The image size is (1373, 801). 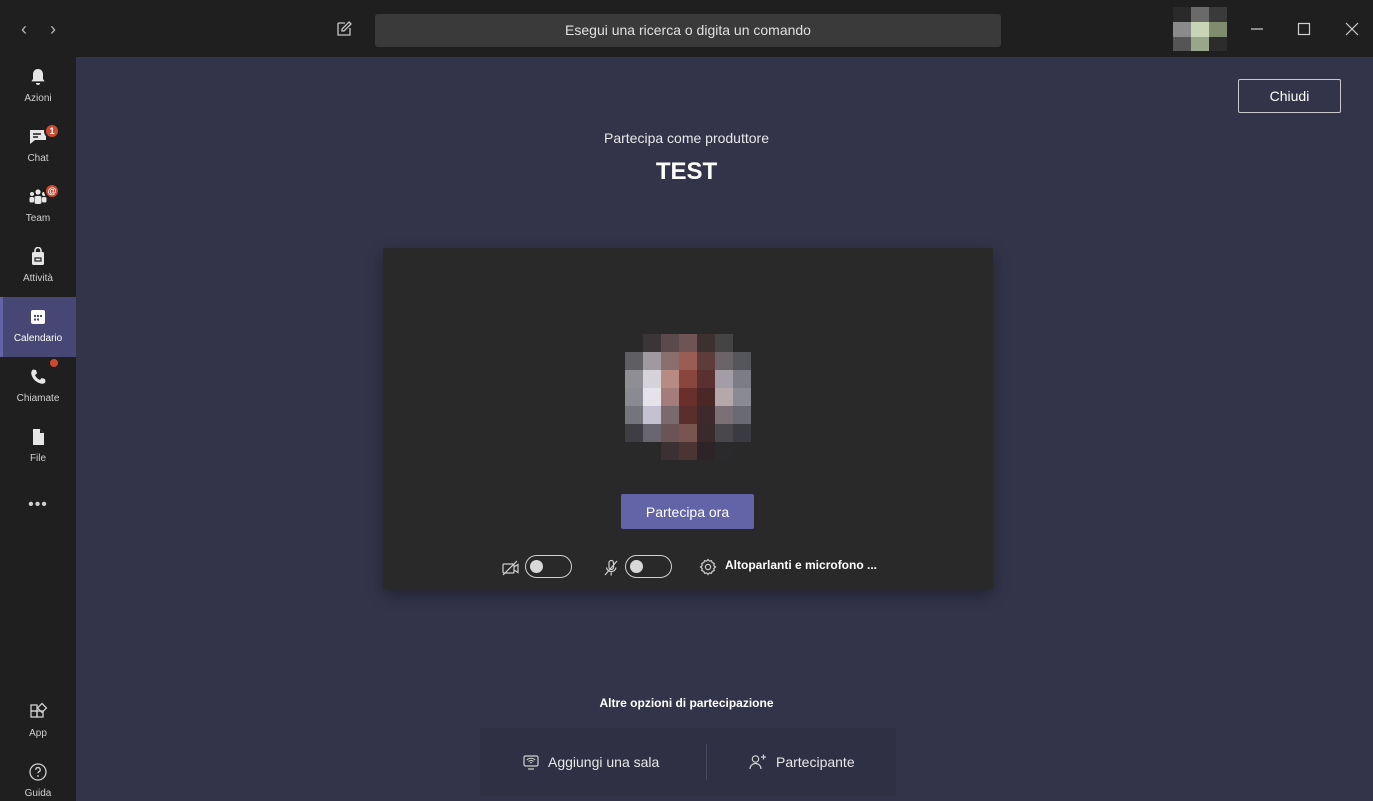 What do you see at coordinates (38, 398) in the screenshot?
I see `rail-item-label: Chiamate` at bounding box center [38, 398].